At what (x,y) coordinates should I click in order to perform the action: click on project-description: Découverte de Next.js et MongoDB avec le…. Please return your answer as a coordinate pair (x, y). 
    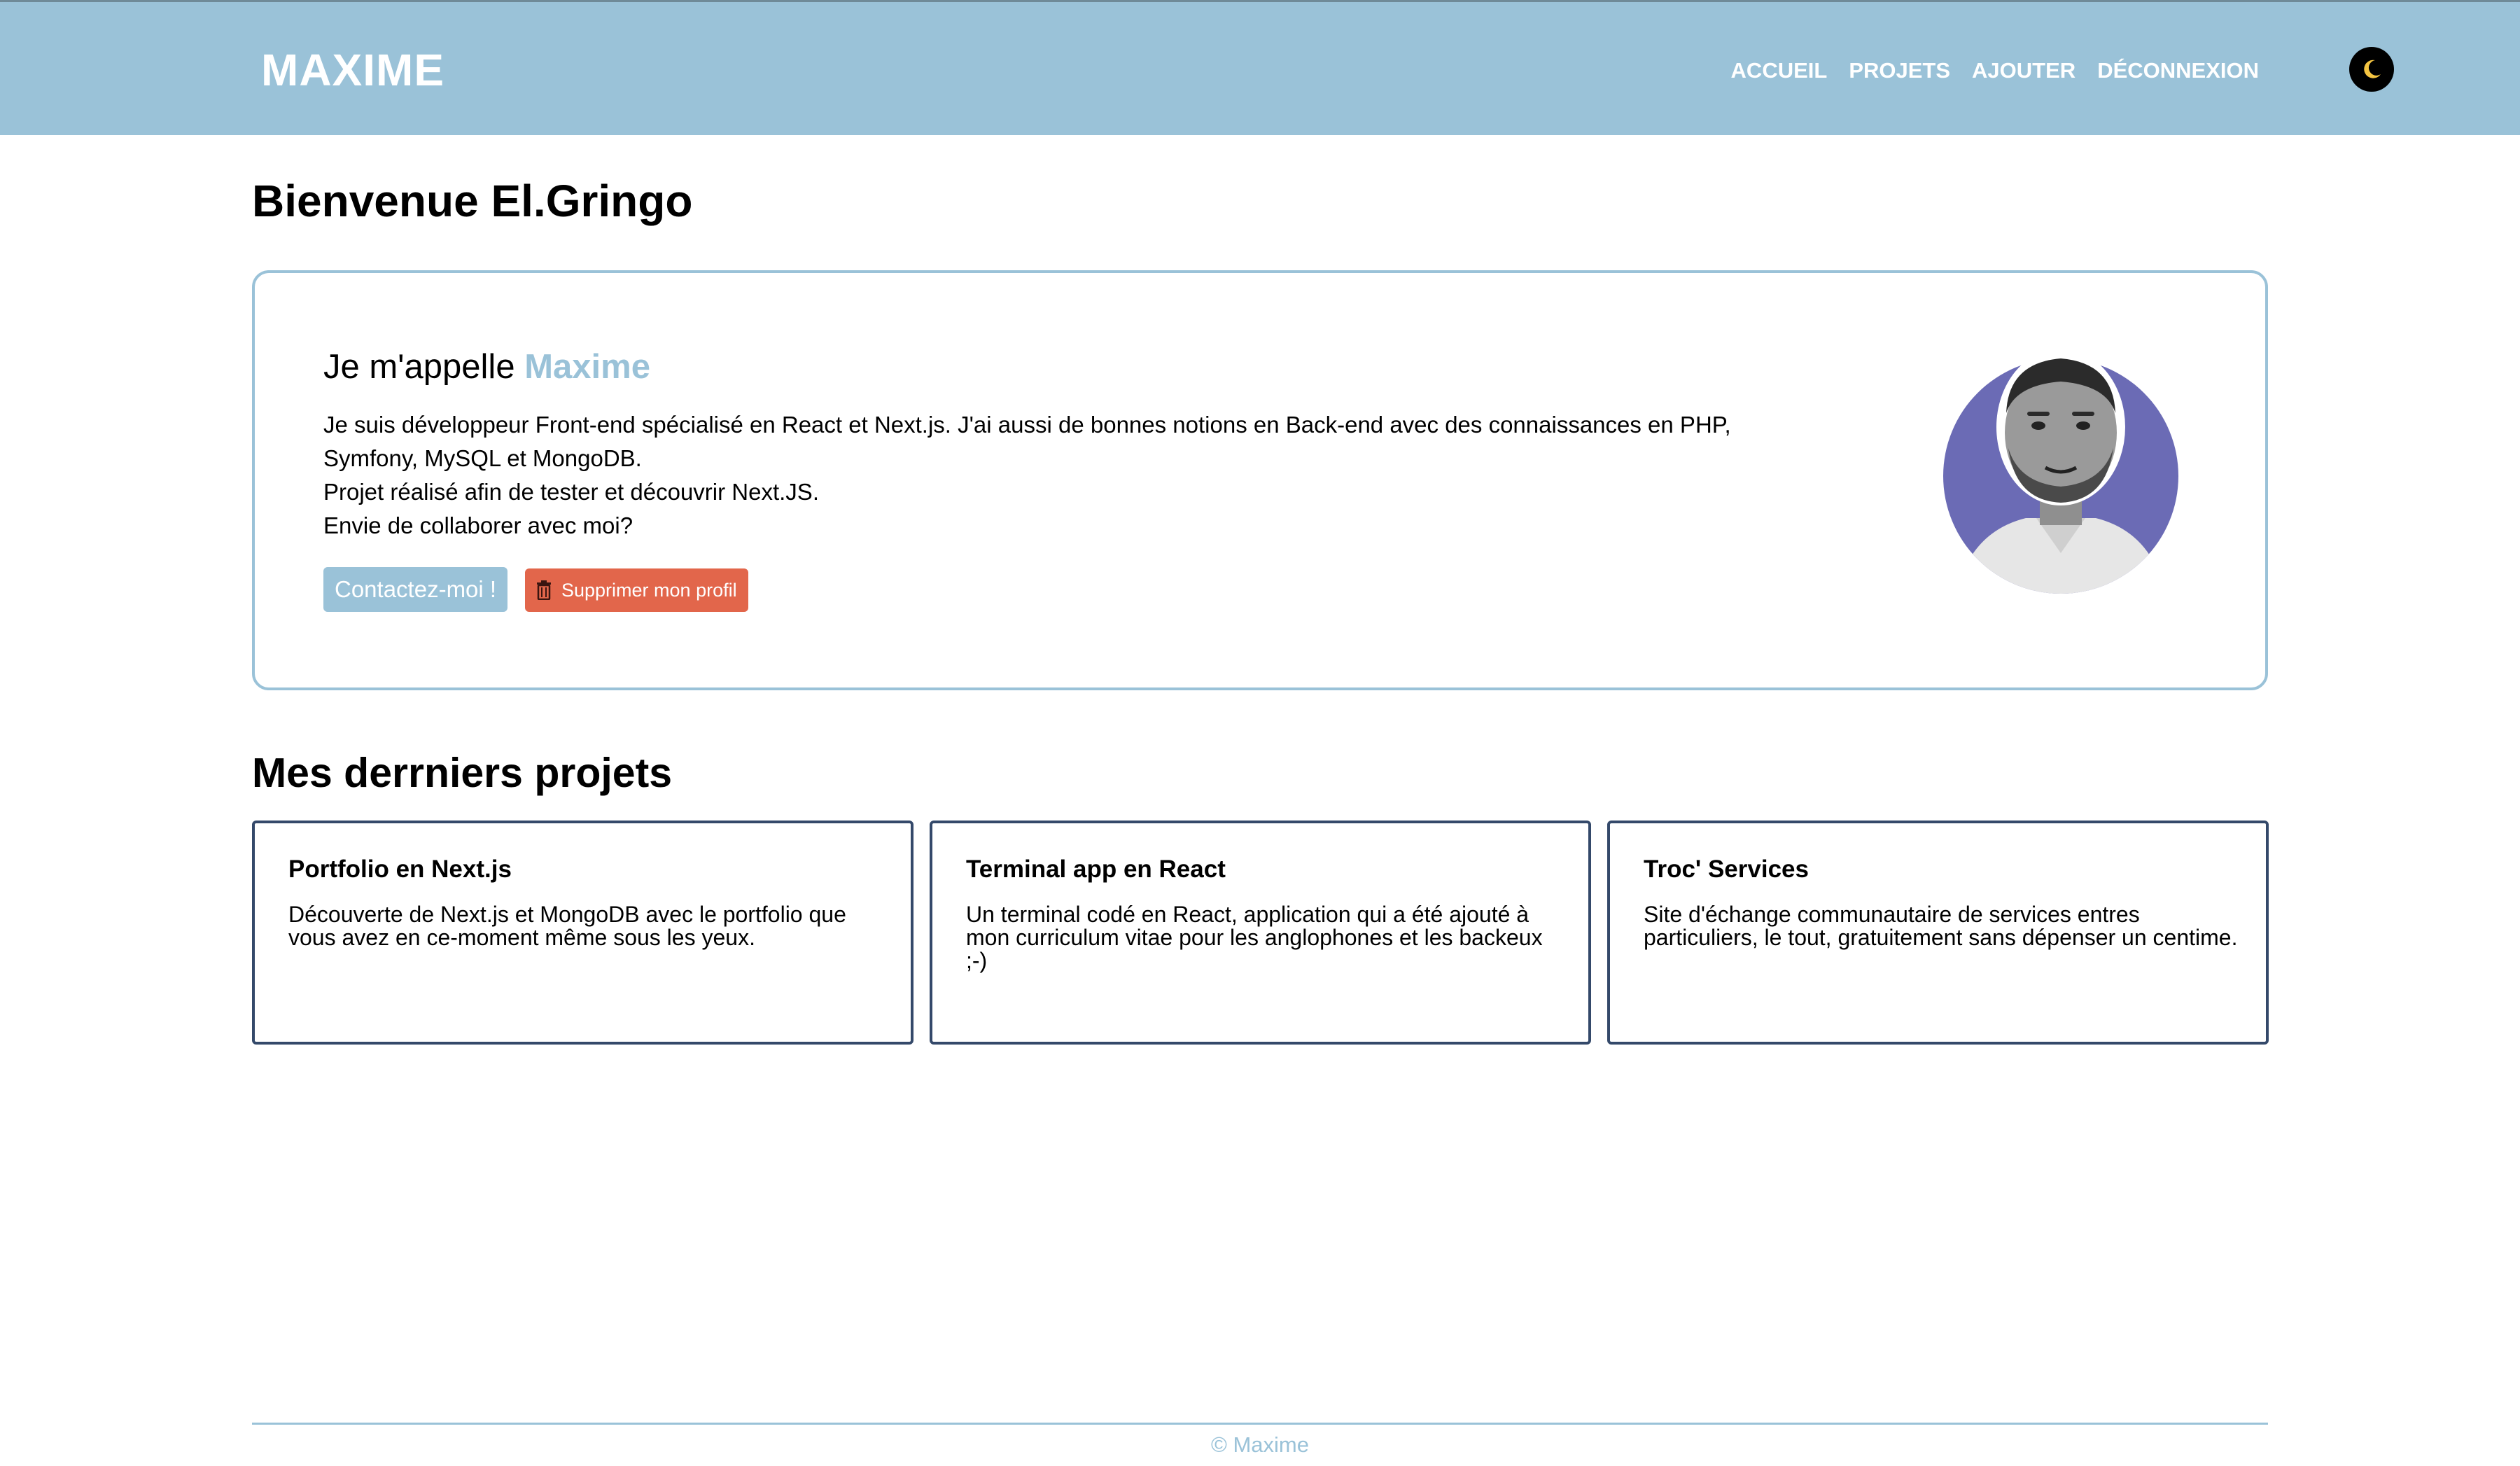
    Looking at the image, I should click on (567, 926).